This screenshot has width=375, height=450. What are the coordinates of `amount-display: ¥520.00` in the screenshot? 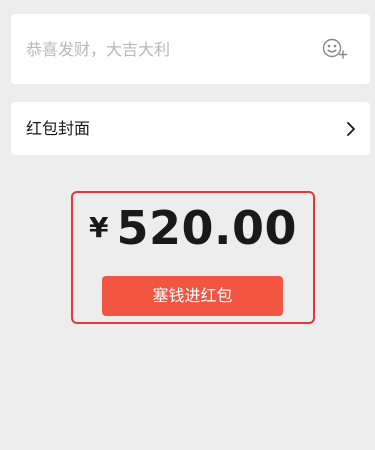 It's located at (193, 228).